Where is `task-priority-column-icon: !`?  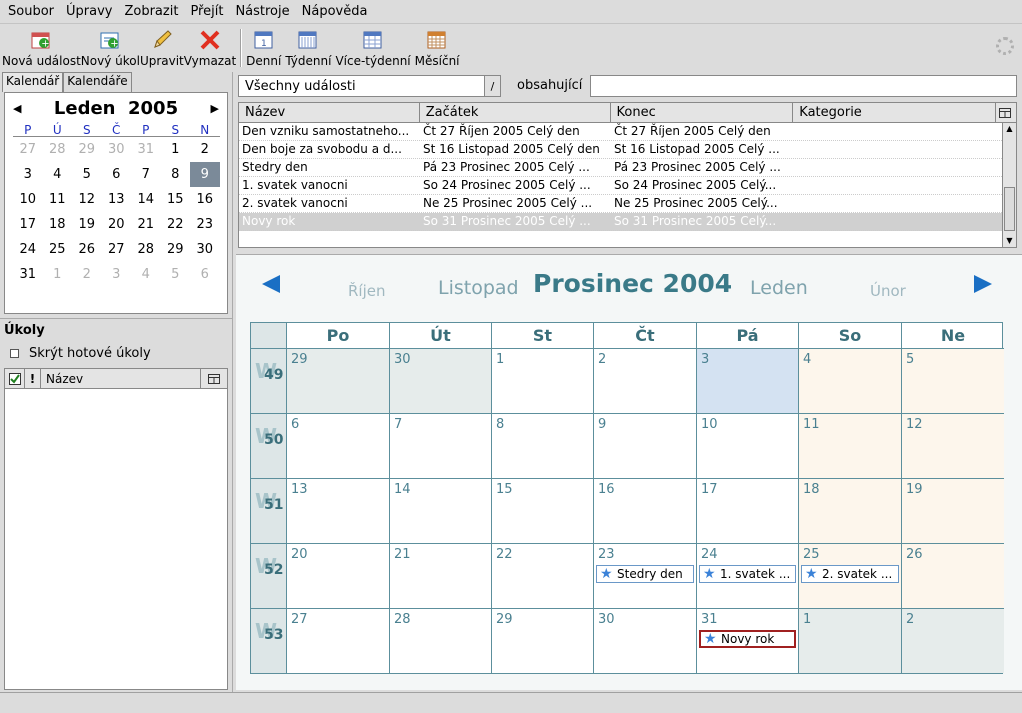
task-priority-column-icon: ! is located at coordinates (33, 378).